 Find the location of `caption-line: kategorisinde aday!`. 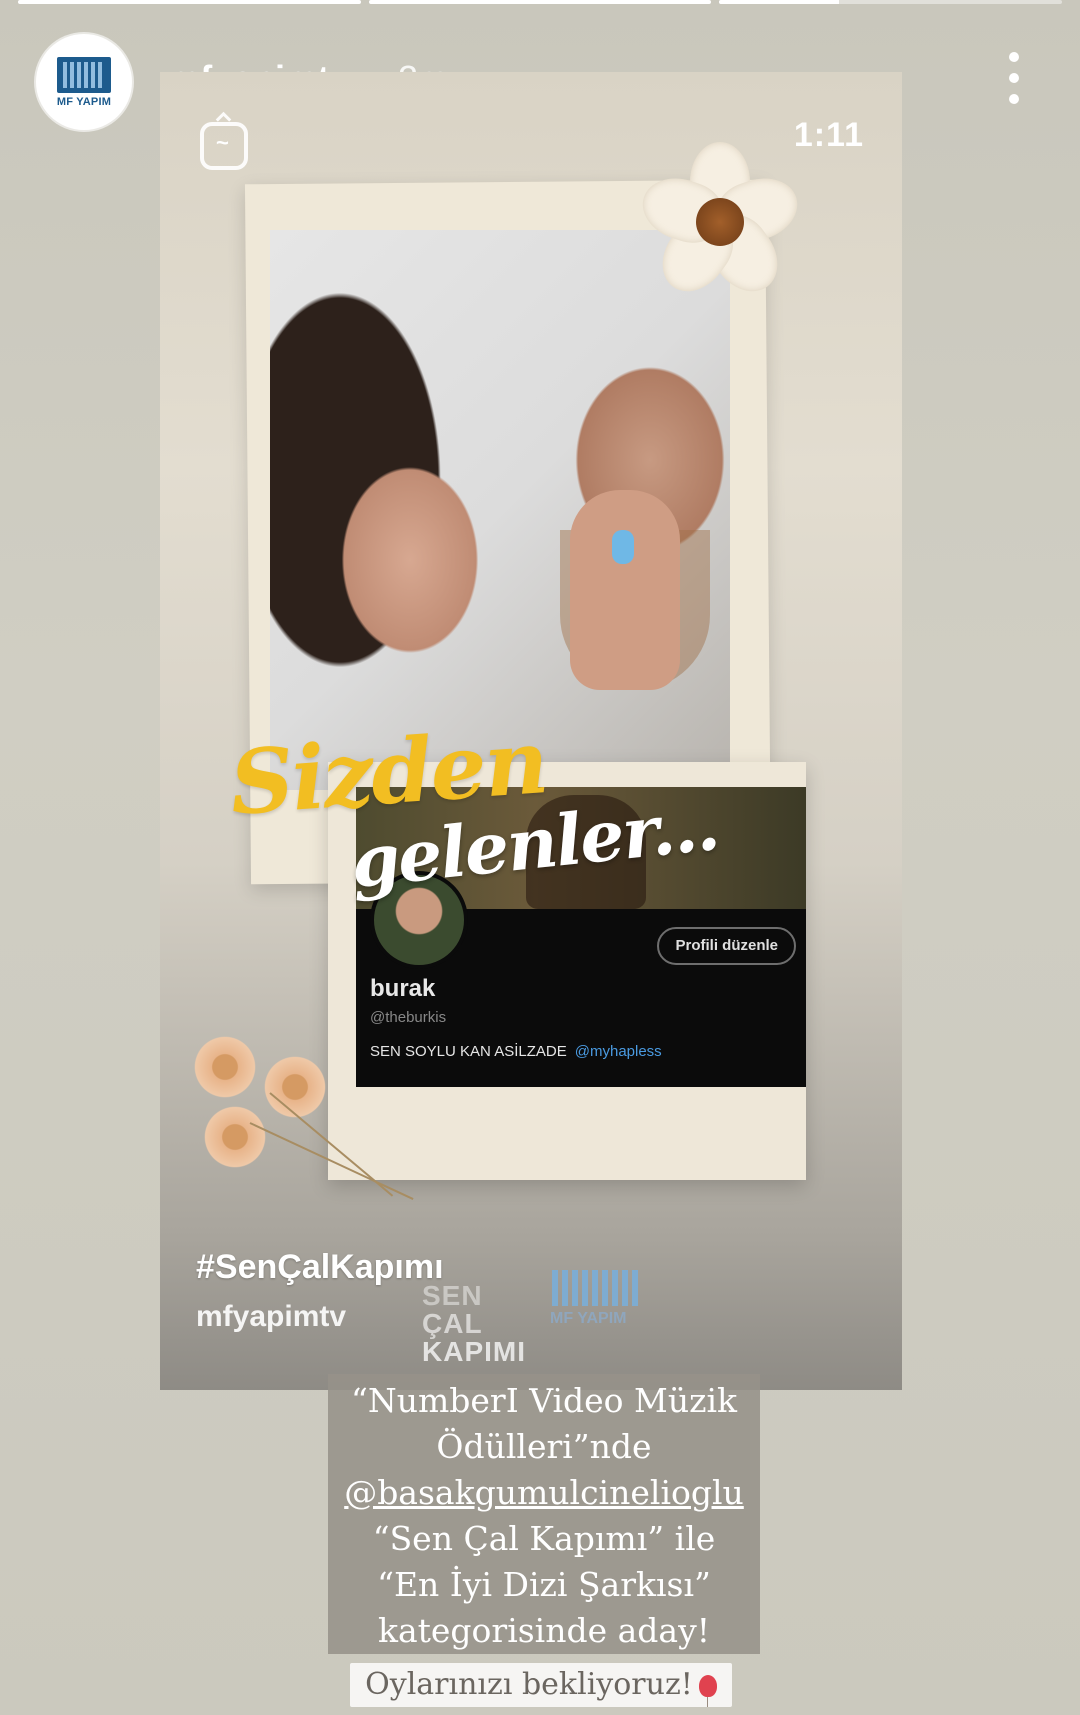

caption-line: kategorisinde aday! is located at coordinates (544, 1630).